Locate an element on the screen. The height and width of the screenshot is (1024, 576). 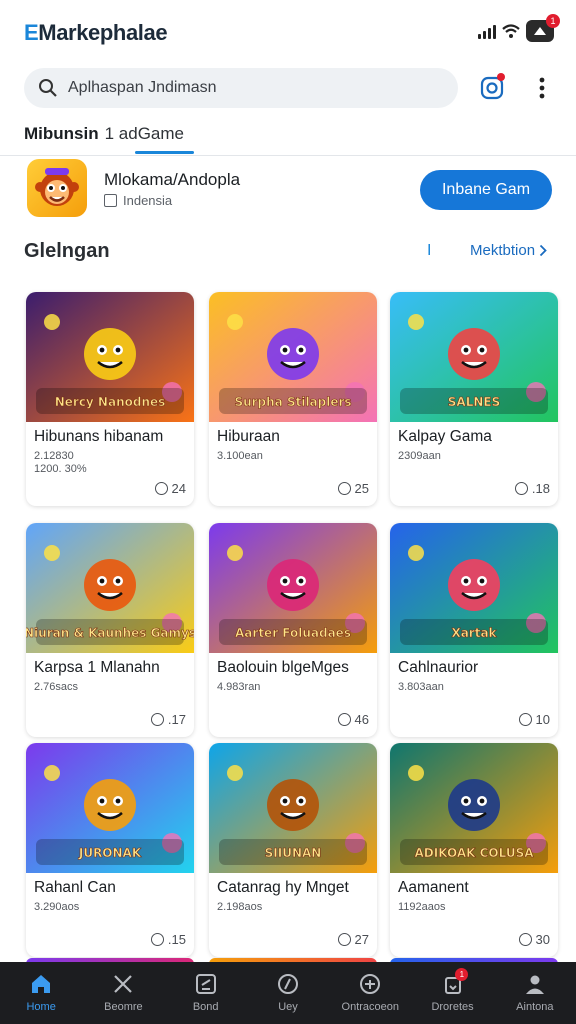
game-count-value: 10 is located at coordinates (542, 719).